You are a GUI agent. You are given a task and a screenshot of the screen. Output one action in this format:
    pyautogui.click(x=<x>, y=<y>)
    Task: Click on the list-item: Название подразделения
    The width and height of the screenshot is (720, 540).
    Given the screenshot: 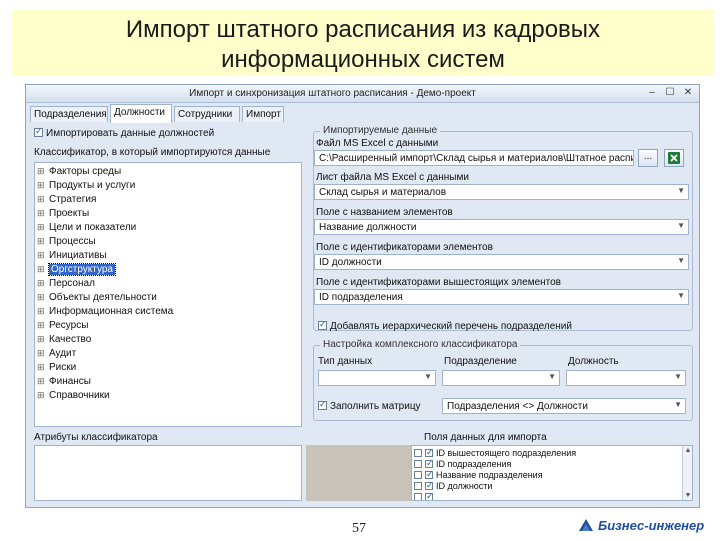 What is the action you would take?
    pyautogui.click(x=478, y=474)
    